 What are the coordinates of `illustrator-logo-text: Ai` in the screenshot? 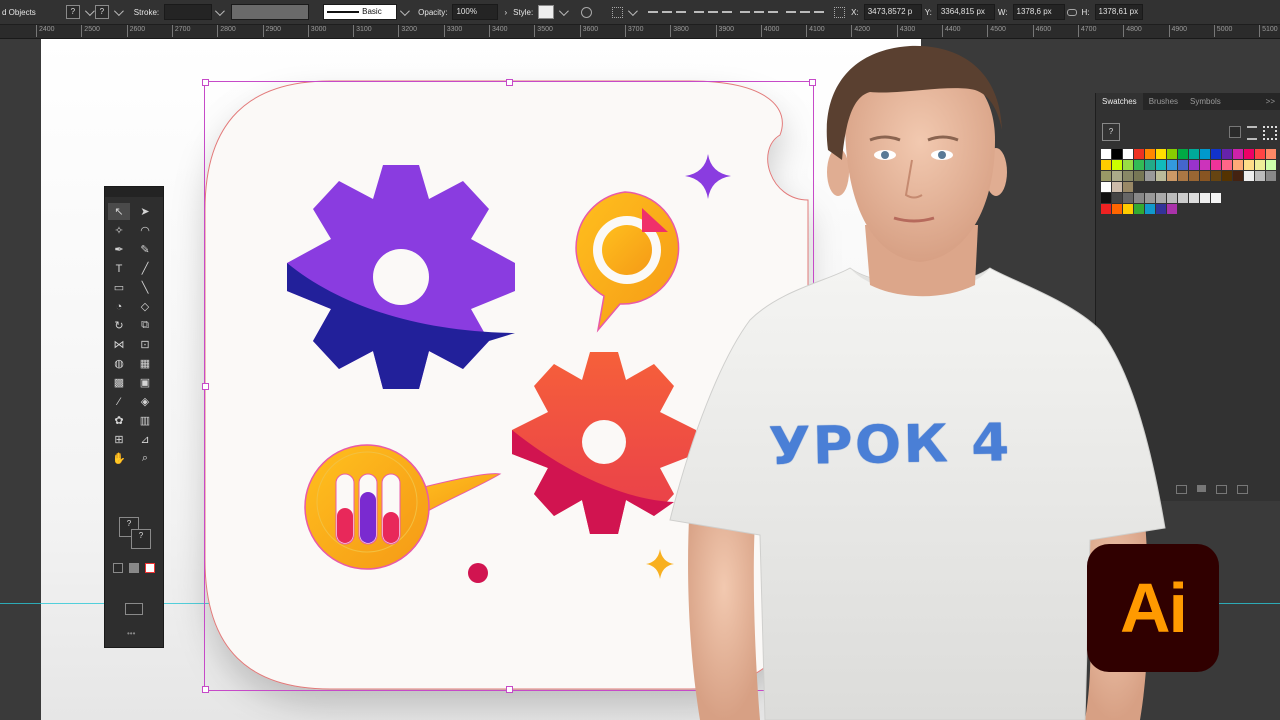 It's located at (1154, 608).